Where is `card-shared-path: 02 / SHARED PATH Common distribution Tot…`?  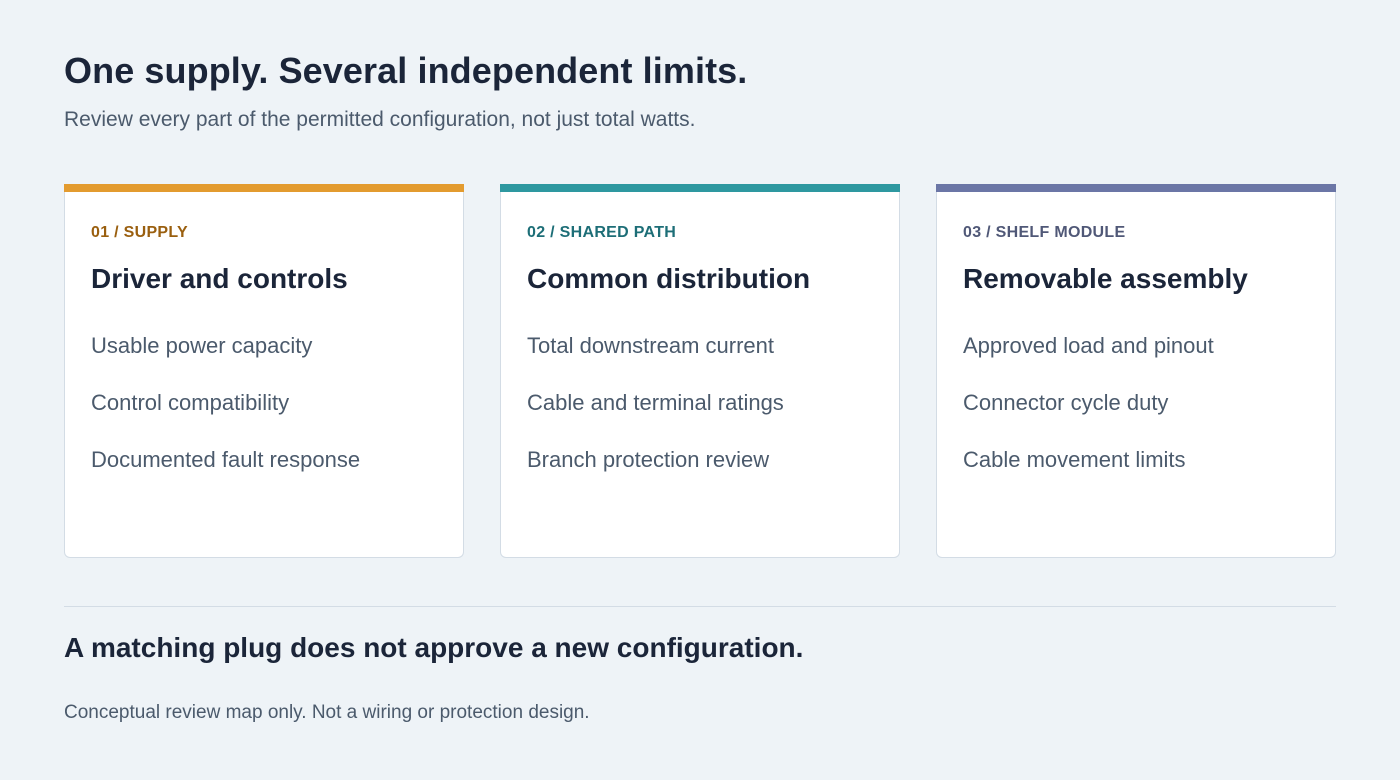 card-shared-path: 02 / SHARED PATH Common distribution Tot… is located at coordinates (700, 371).